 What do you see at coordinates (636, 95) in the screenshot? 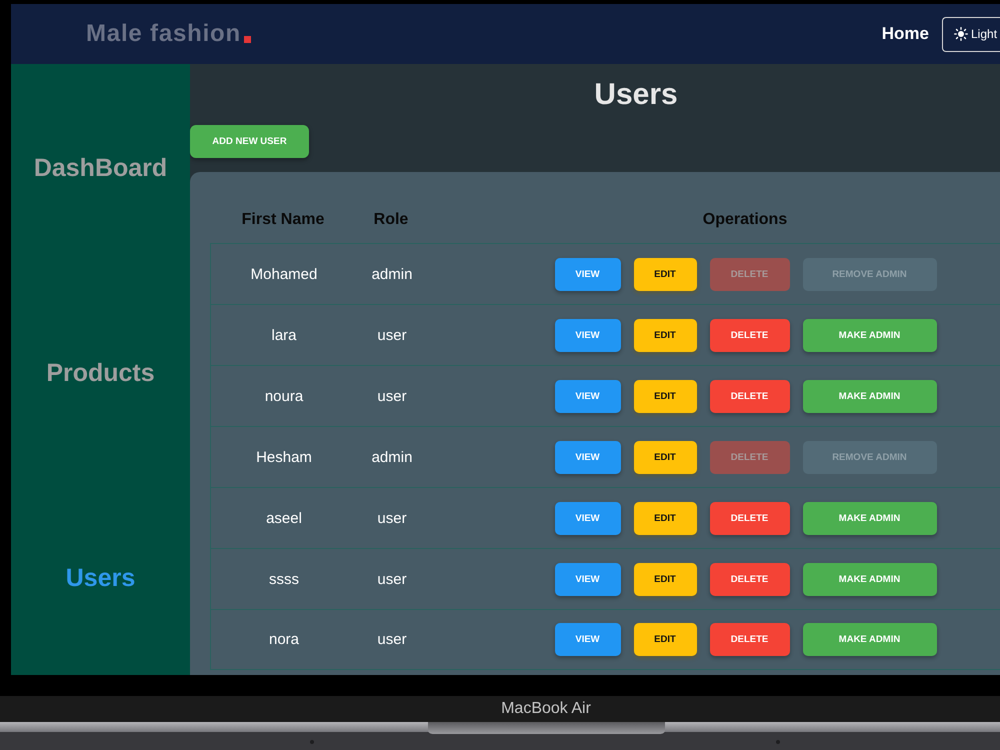
I see `page-title: Users` at bounding box center [636, 95].